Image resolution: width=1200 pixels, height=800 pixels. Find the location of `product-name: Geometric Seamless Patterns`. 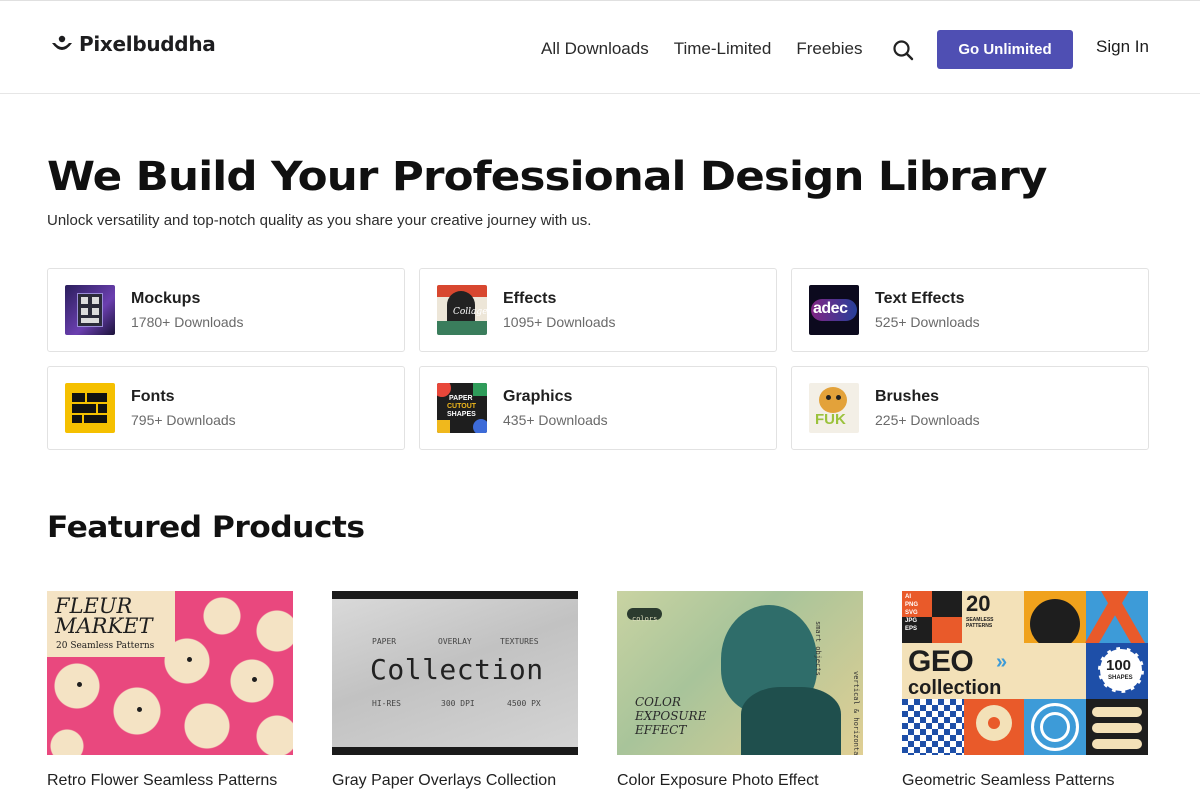

product-name: Geometric Seamless Patterns is located at coordinates (1025, 781).